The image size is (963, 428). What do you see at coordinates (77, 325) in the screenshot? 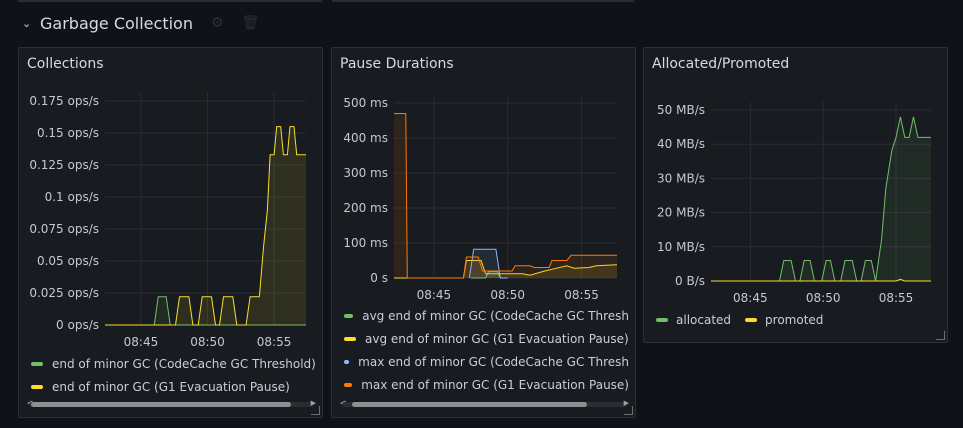
I see `y-tick-label: 0 ops/s` at bounding box center [77, 325].